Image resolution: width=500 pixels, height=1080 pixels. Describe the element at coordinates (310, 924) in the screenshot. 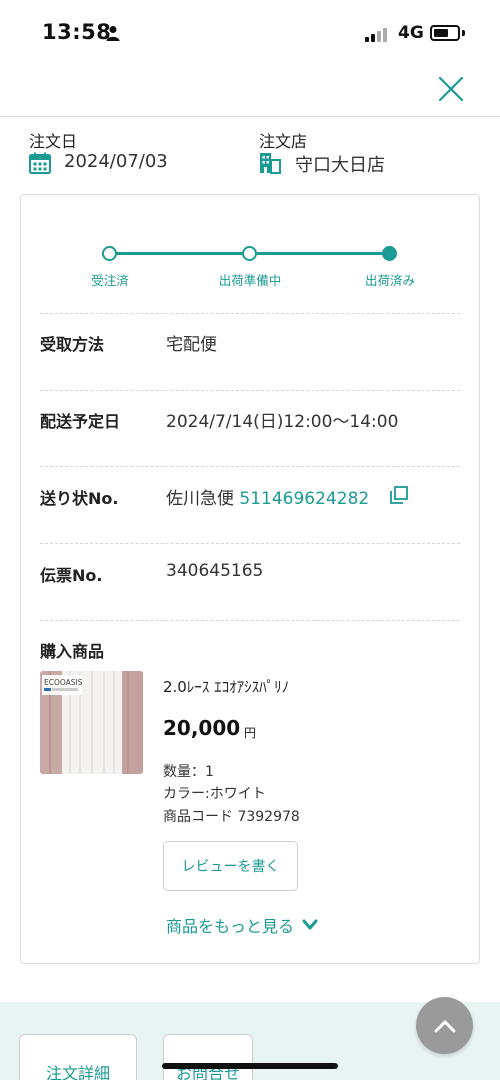

I see `chevron-down-icon` at that location.